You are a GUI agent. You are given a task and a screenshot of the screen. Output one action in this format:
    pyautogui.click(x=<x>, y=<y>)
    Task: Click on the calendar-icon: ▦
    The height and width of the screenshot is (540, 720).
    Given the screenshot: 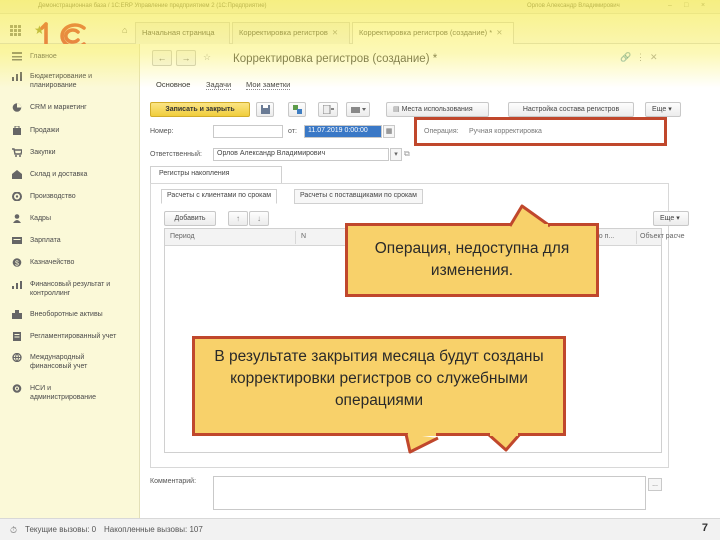 What is the action you would take?
    pyautogui.click(x=389, y=131)
    